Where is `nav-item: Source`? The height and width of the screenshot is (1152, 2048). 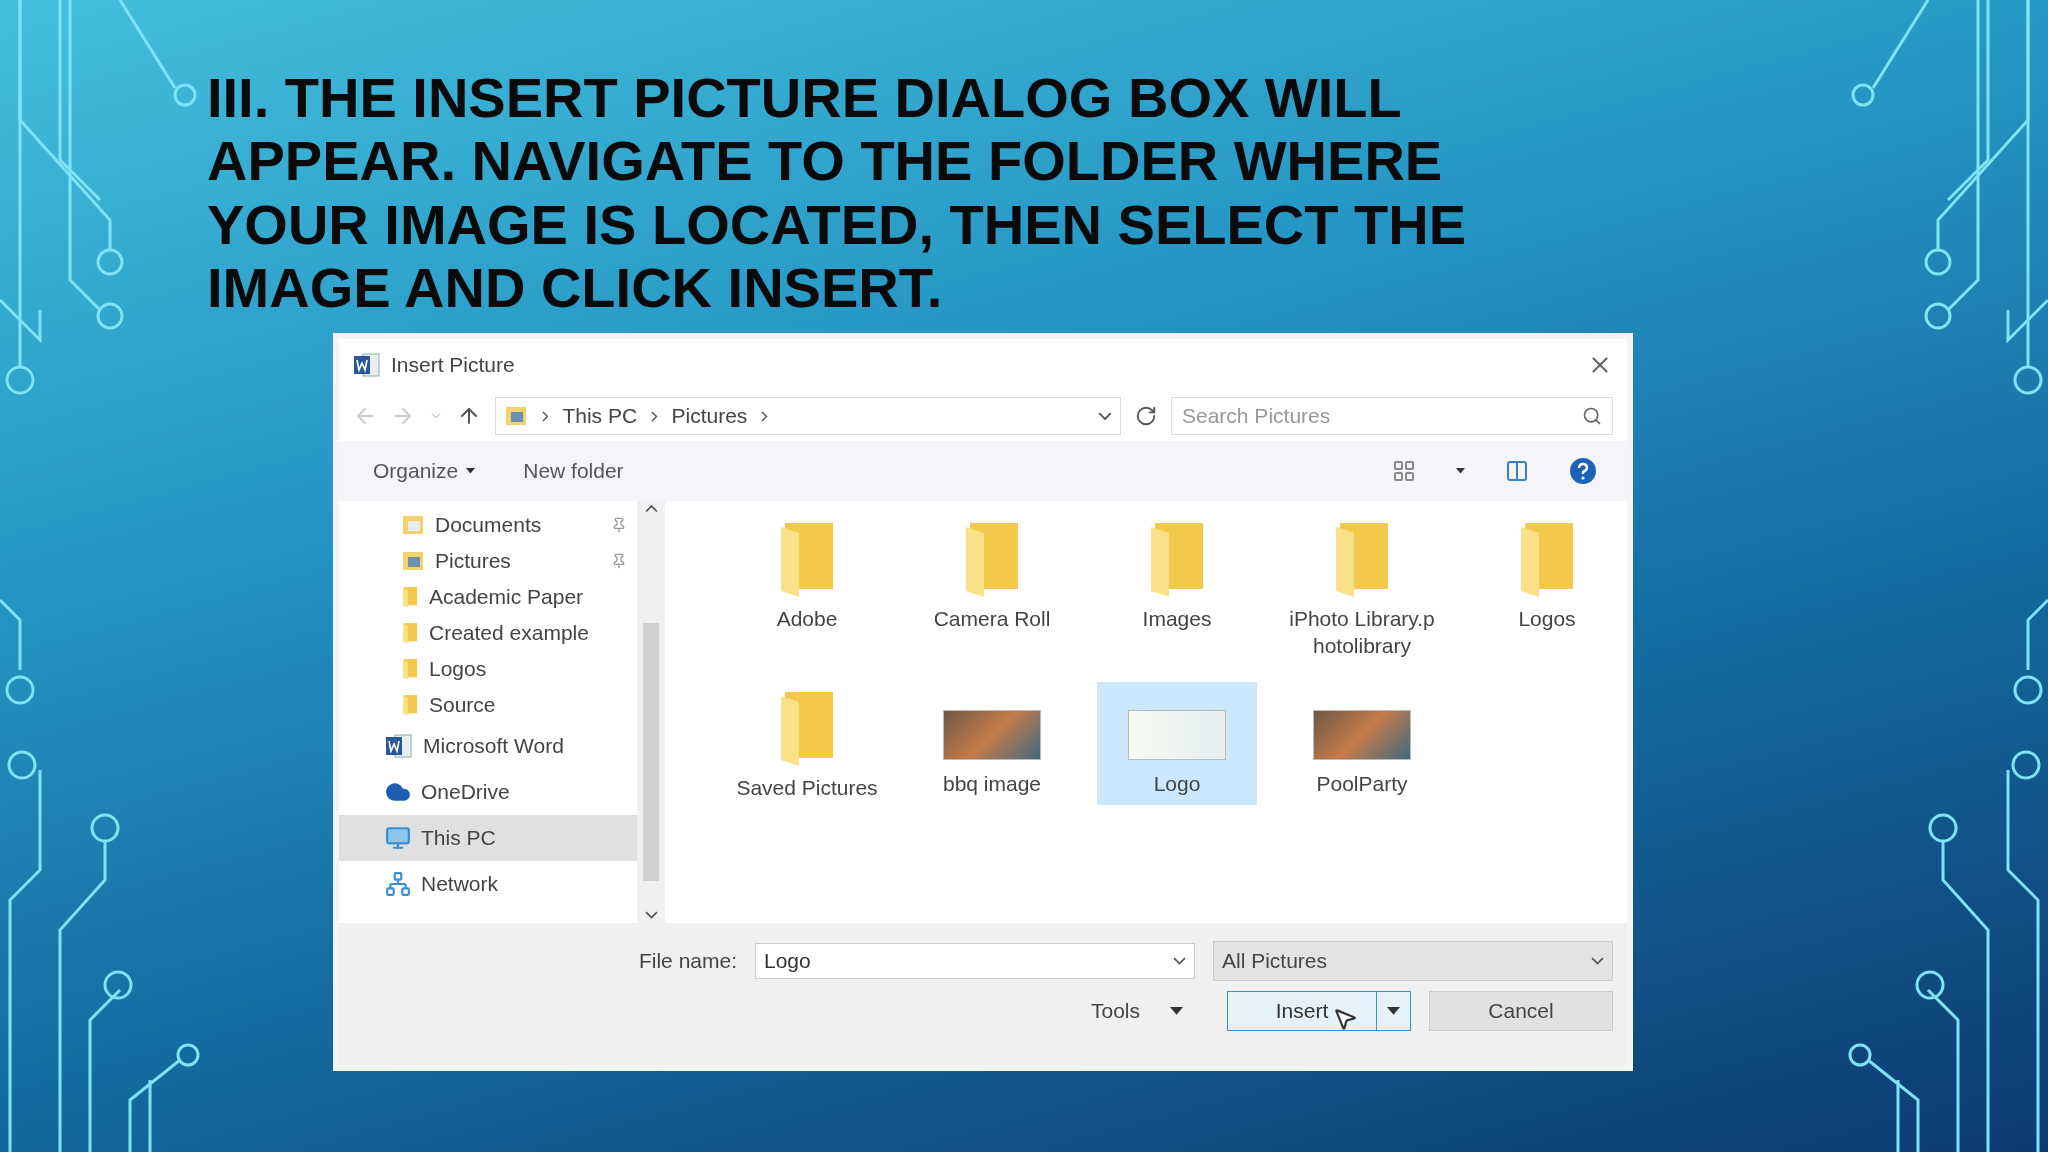 nav-item: Source is located at coordinates (488, 705).